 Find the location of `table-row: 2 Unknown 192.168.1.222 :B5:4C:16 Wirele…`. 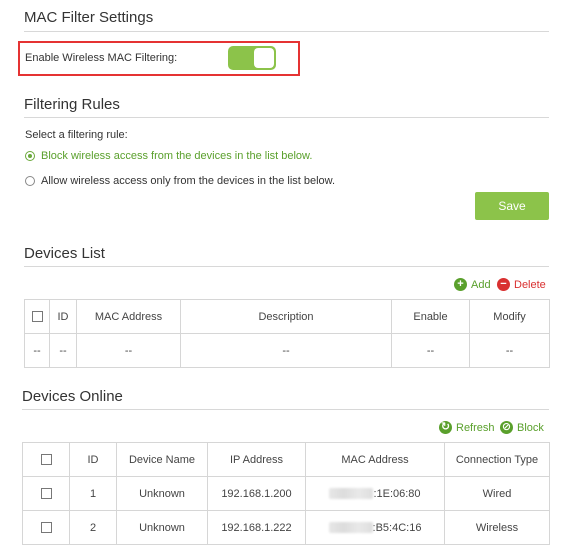

table-row: 2 Unknown 192.168.1.222 :B5:4C:16 Wirele… is located at coordinates (286, 527).